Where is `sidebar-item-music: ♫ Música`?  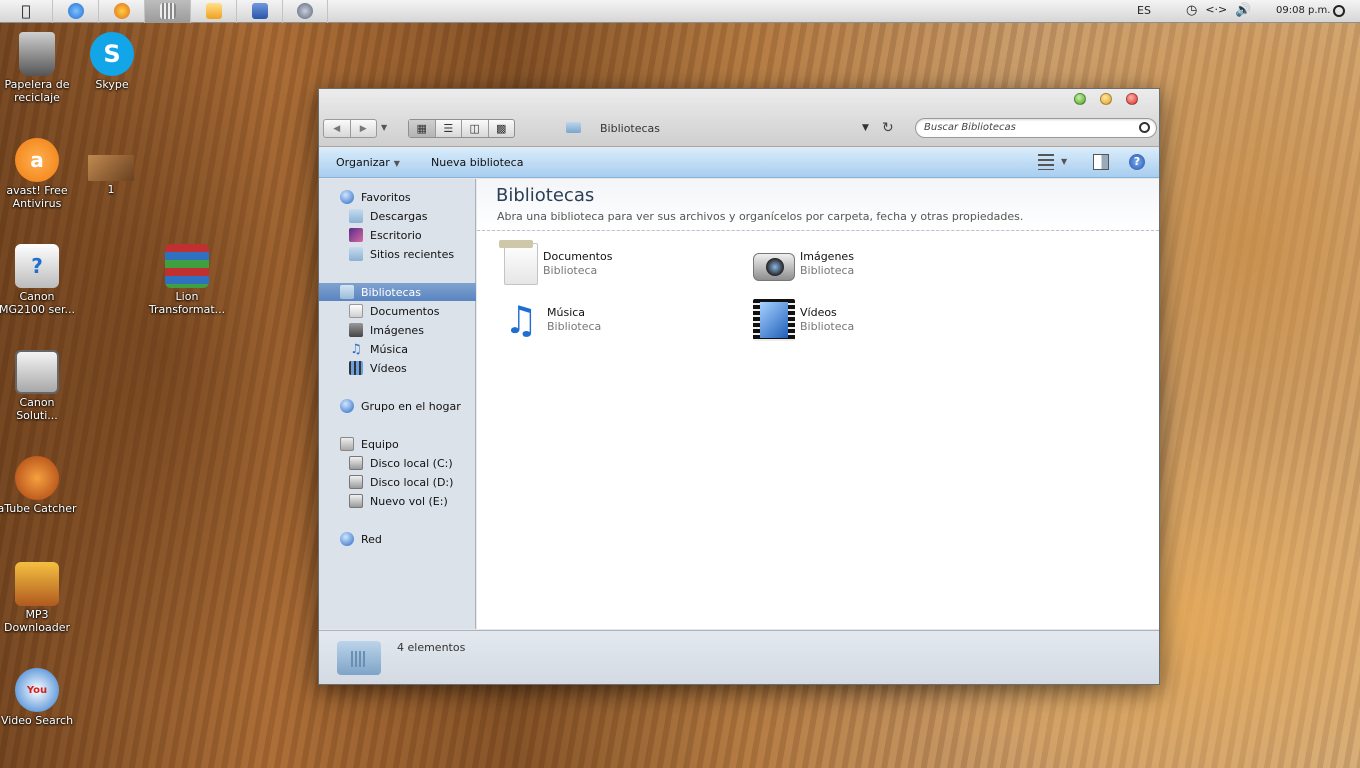 sidebar-item-music: ♫ Música is located at coordinates (397, 349).